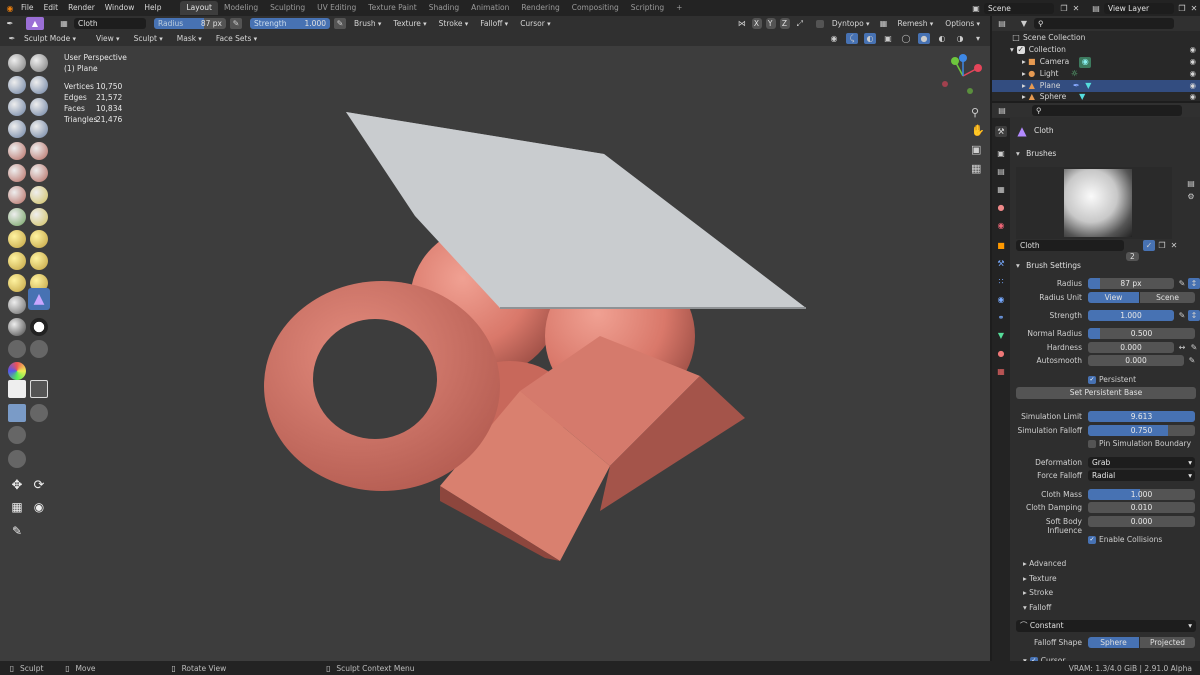 The height and width of the screenshot is (675, 1200). I want to click on autosmooth-field: 0.000, so click(1136, 360).